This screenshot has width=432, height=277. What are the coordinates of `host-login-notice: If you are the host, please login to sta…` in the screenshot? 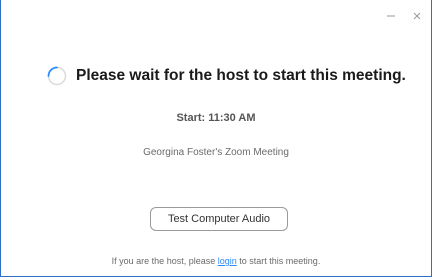 It's located at (216, 261).